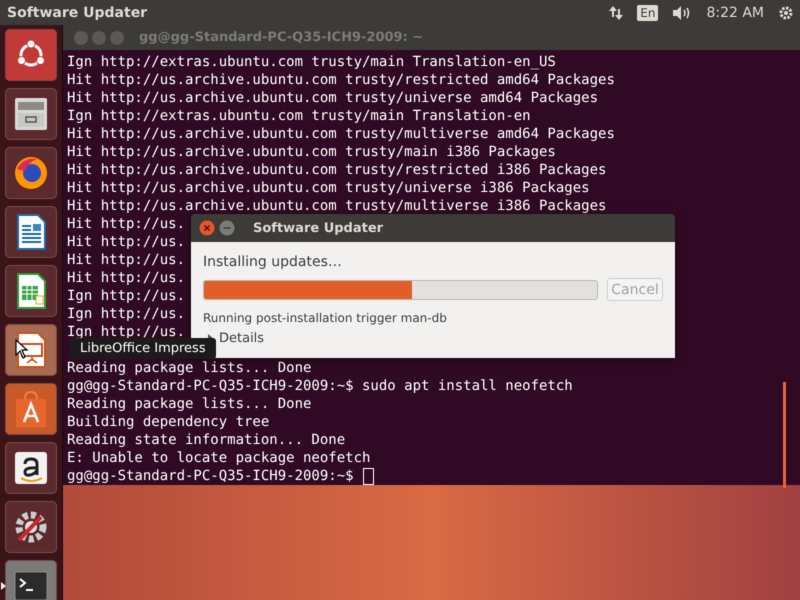  I want to click on details-label: Details, so click(241, 338).